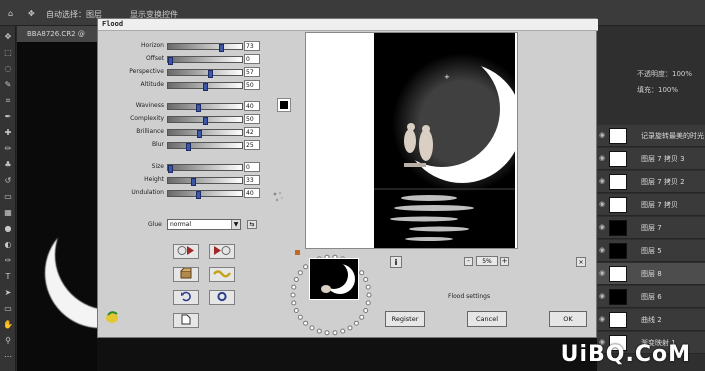 The image size is (705, 371). What do you see at coordinates (8, 293) in the screenshot?
I see `path-select-tool-icon: ➤` at bounding box center [8, 293].